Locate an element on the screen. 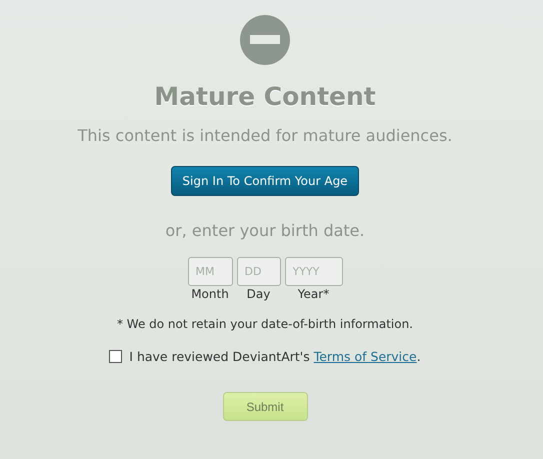  submit-button: Submit is located at coordinates (265, 406).